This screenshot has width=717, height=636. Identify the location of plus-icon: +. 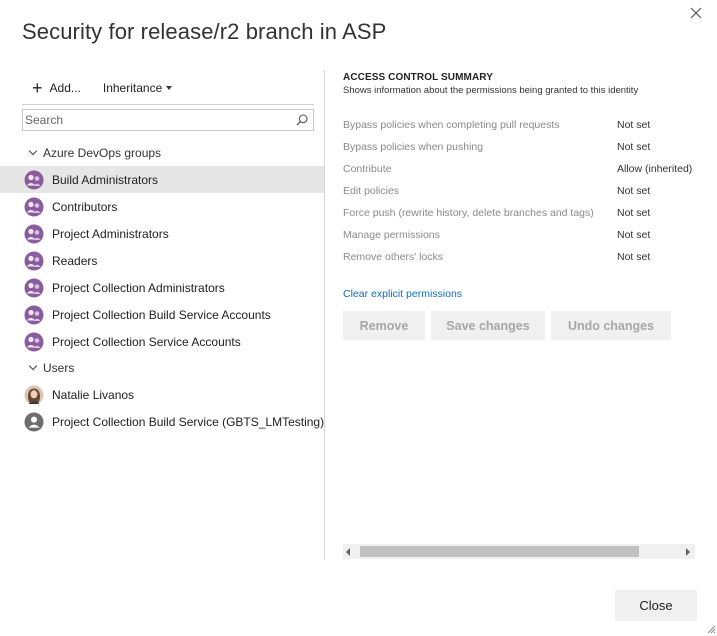
(37, 88).